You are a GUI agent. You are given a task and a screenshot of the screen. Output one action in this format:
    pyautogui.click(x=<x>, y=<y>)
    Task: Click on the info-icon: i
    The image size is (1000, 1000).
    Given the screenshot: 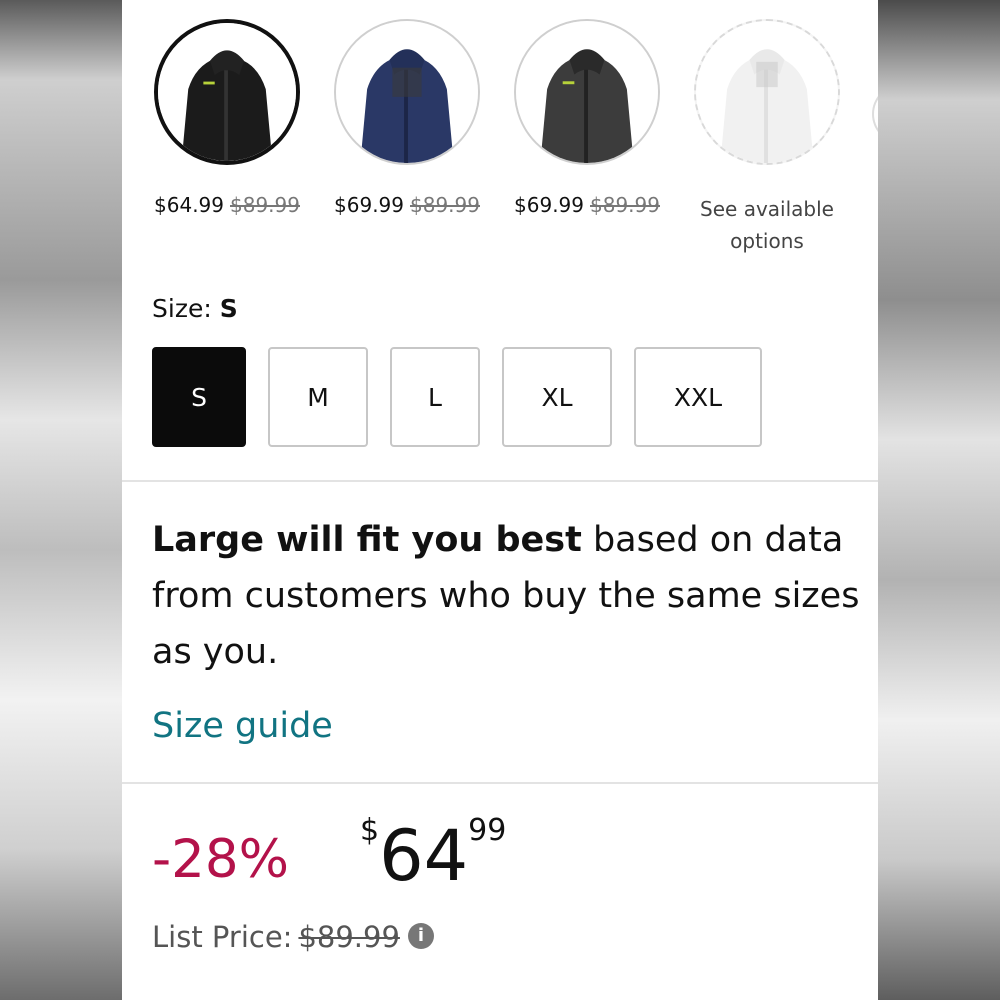 What is the action you would take?
    pyautogui.click(x=420, y=936)
    